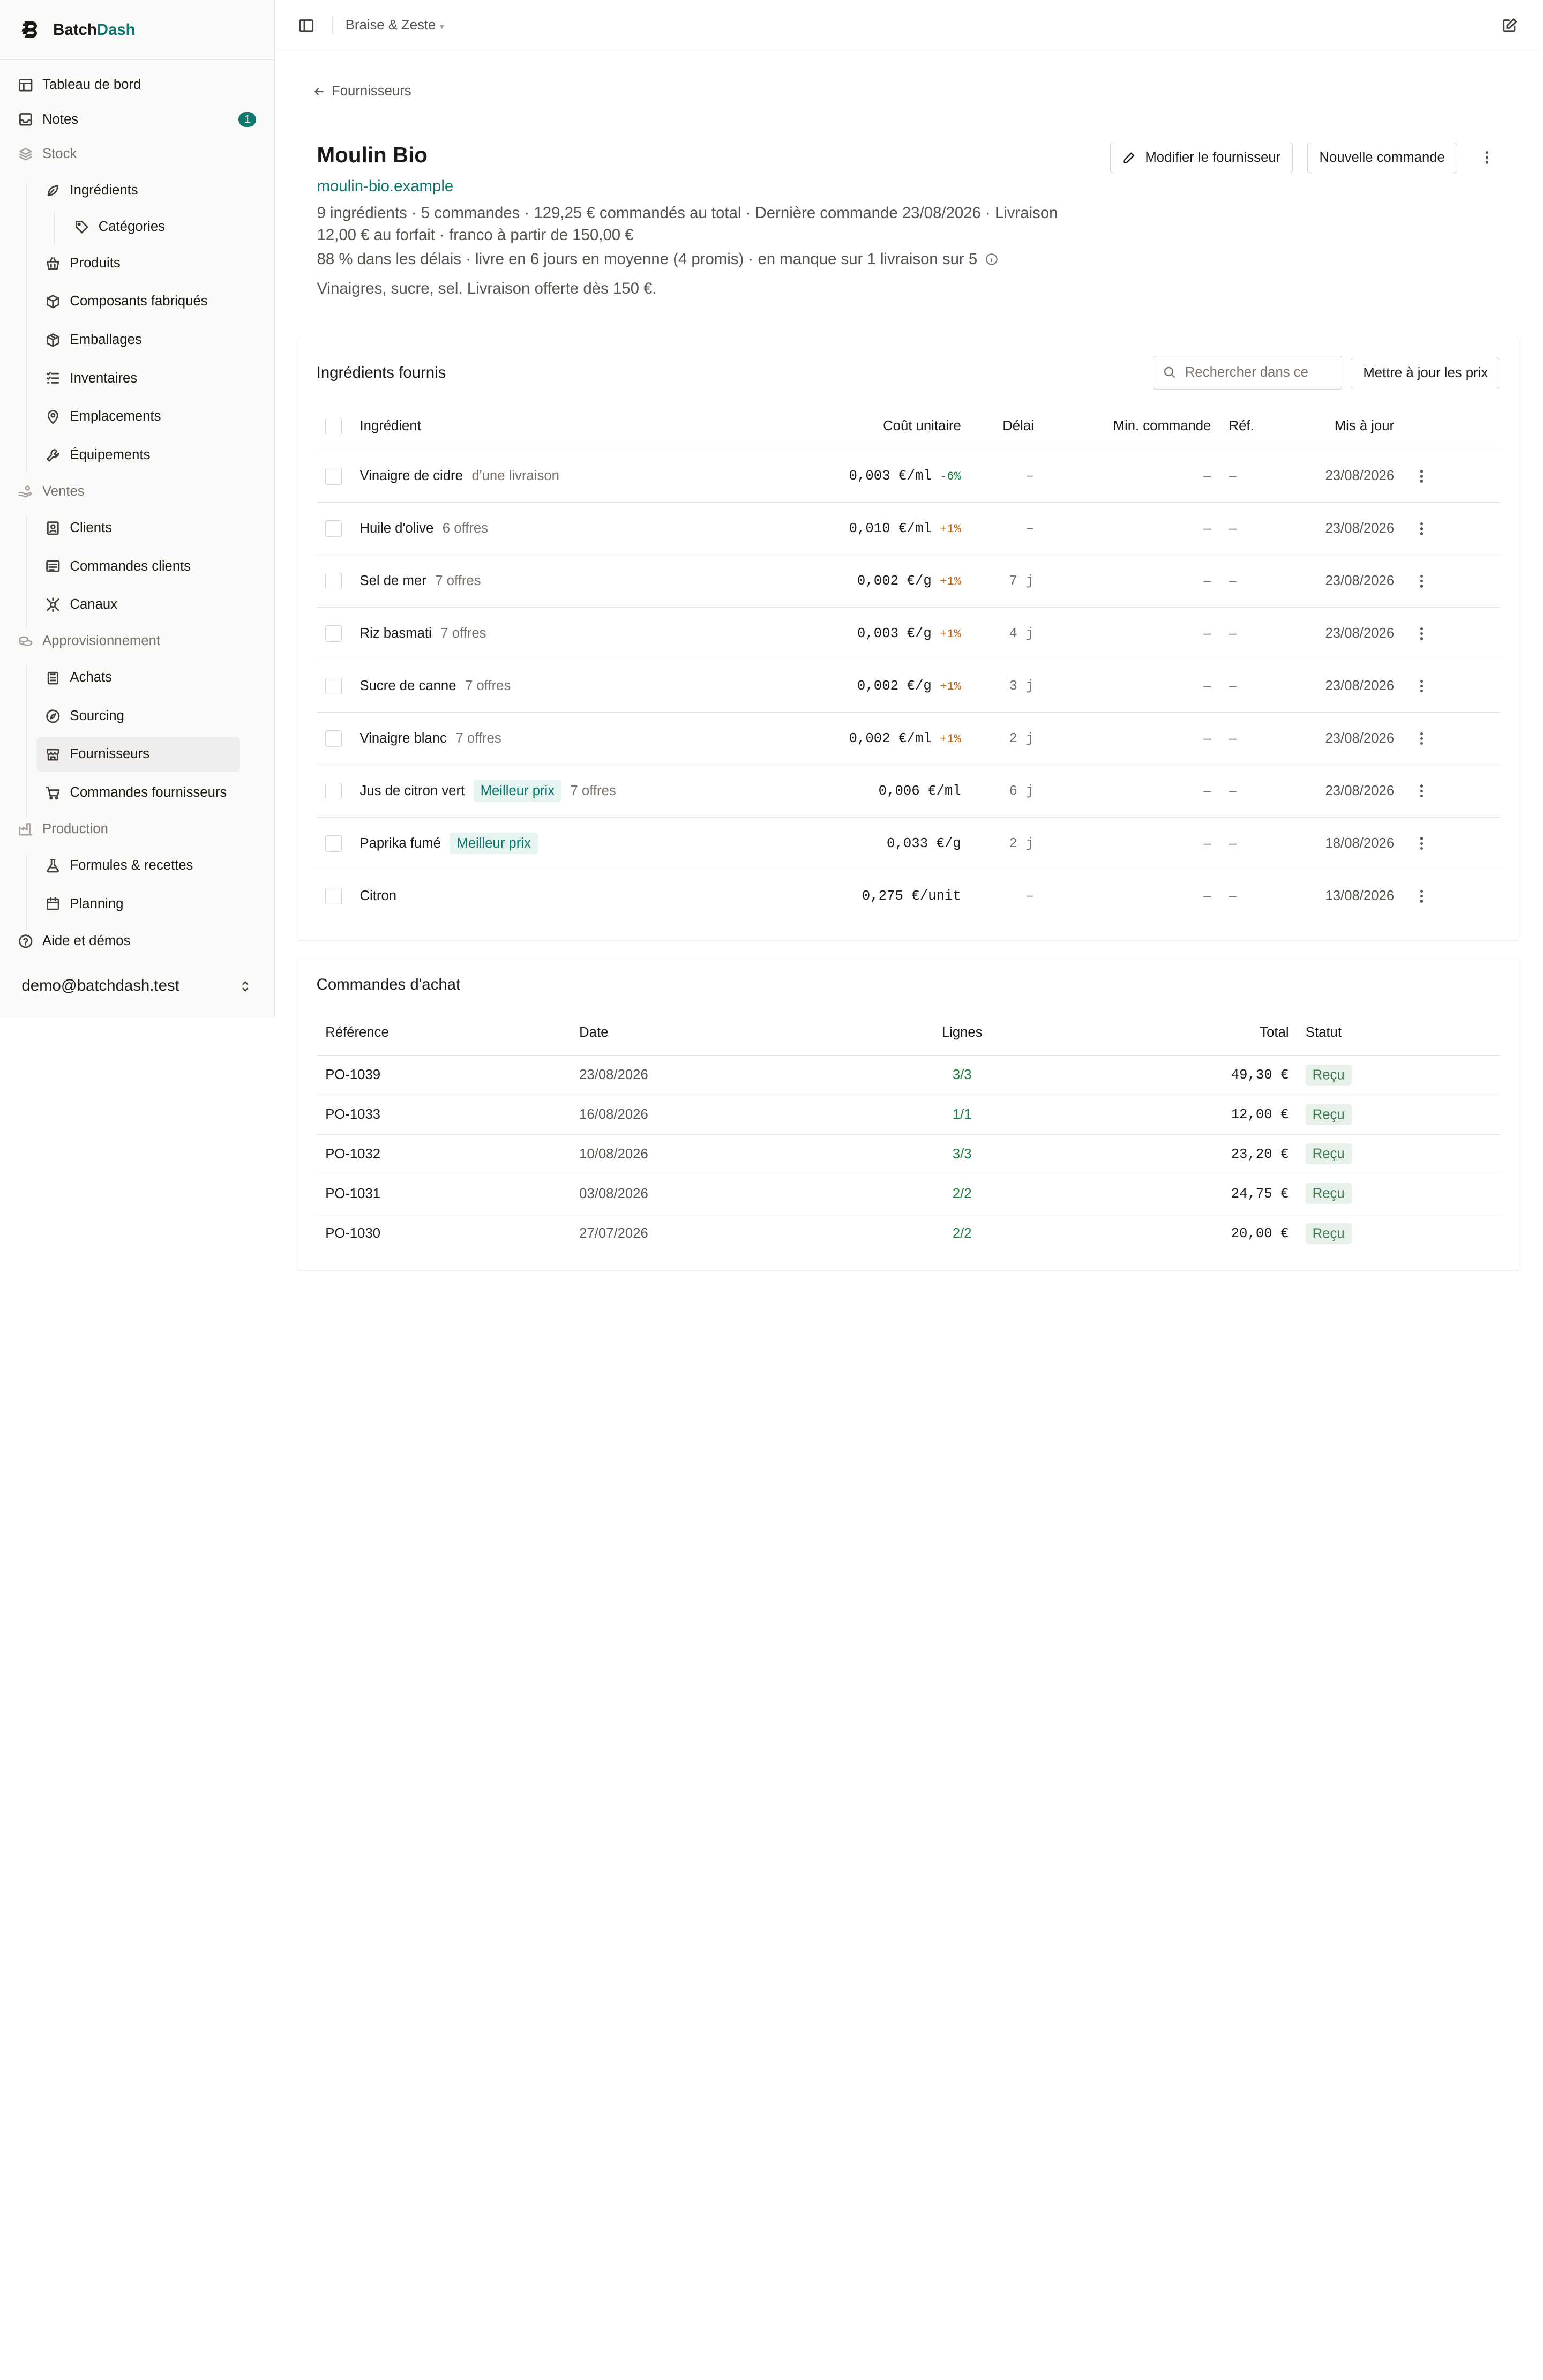  I want to click on ingredient-name: Sel de mer, so click(392, 581).